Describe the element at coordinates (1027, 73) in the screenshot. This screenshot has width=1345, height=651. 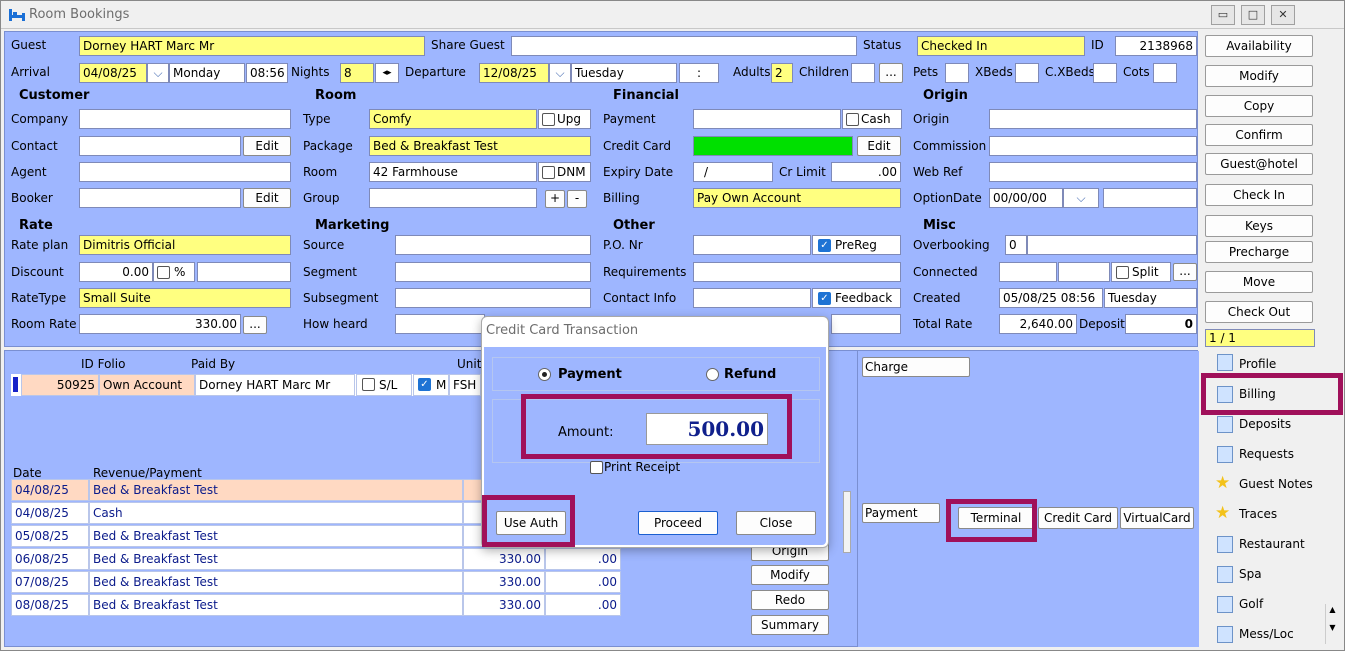
I see `xbeds-field` at that location.